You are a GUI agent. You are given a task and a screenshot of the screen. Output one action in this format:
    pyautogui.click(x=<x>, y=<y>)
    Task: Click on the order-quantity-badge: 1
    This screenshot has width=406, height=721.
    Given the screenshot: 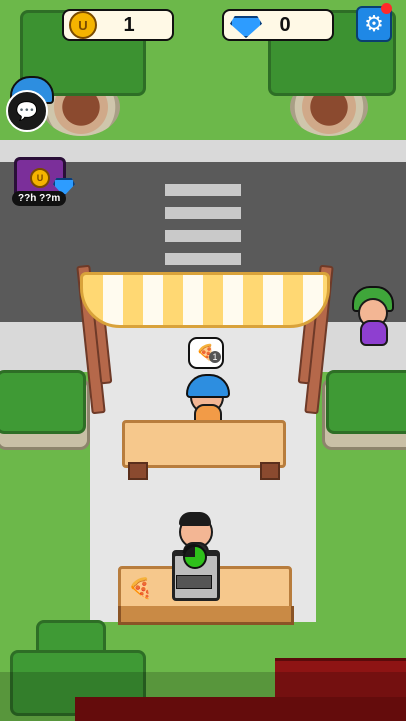 What is the action you would take?
    pyautogui.click(x=215, y=357)
    